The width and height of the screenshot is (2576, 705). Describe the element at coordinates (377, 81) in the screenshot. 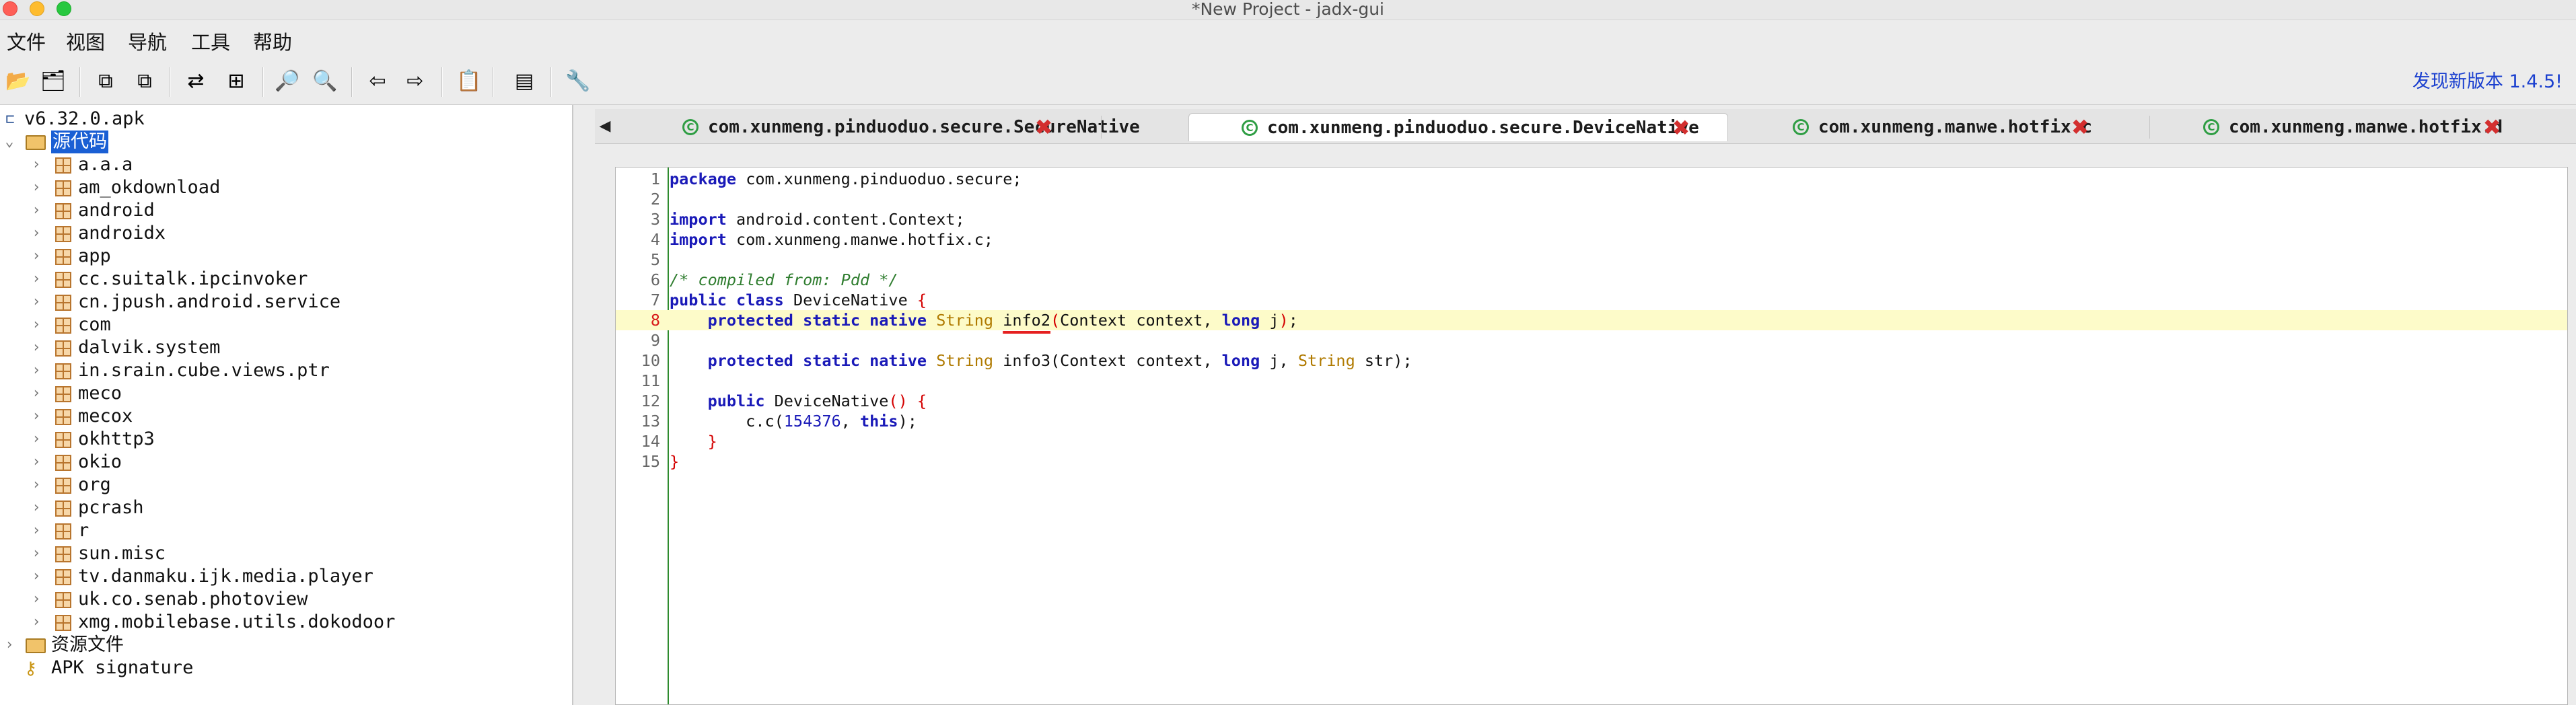

I see `back-icon: ⇦` at that location.